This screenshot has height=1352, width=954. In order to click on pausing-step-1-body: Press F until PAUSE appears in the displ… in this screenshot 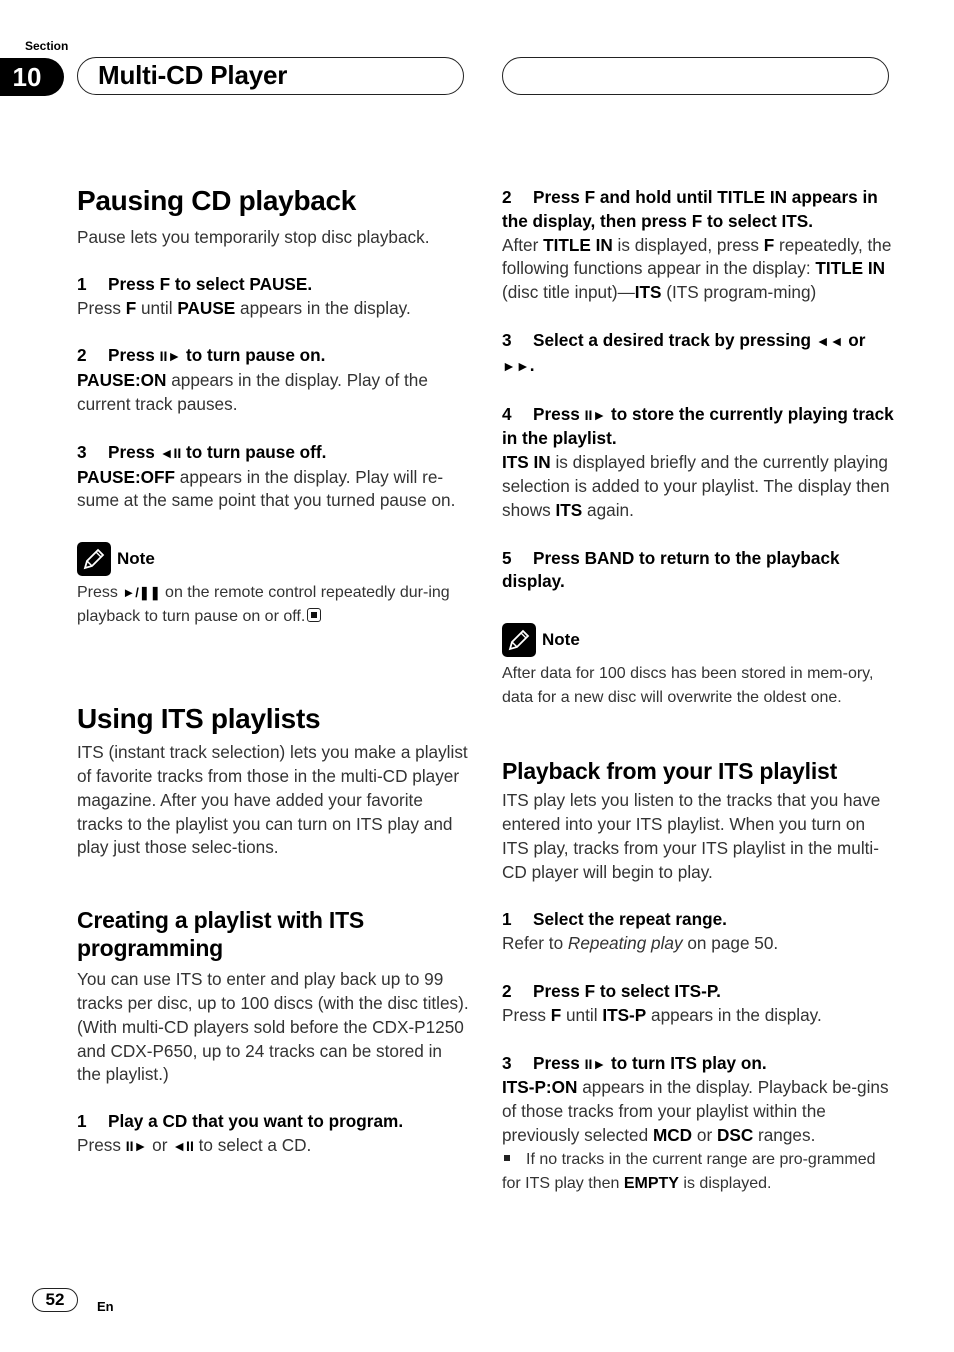, I will do `click(244, 307)`.